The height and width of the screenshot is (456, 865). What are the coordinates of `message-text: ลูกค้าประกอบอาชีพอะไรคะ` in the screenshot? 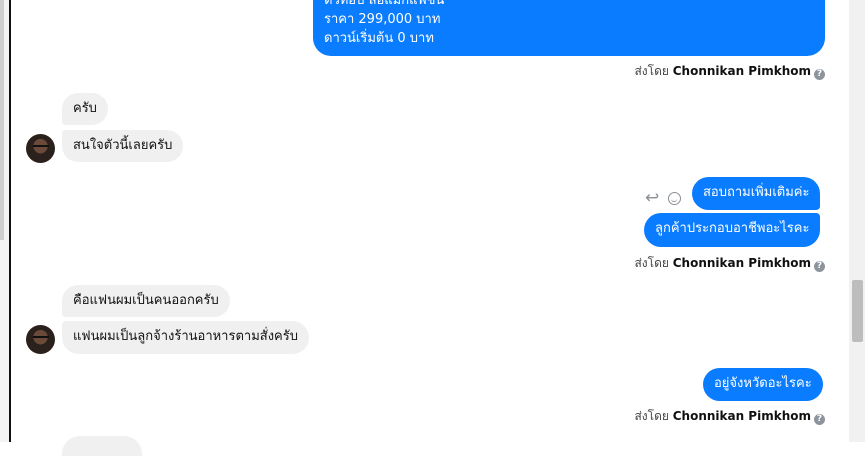 It's located at (732, 228).